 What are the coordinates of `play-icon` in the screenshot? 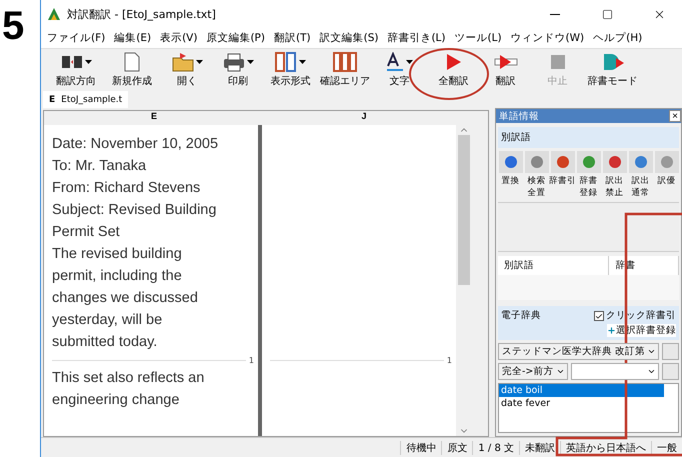 It's located at (454, 62).